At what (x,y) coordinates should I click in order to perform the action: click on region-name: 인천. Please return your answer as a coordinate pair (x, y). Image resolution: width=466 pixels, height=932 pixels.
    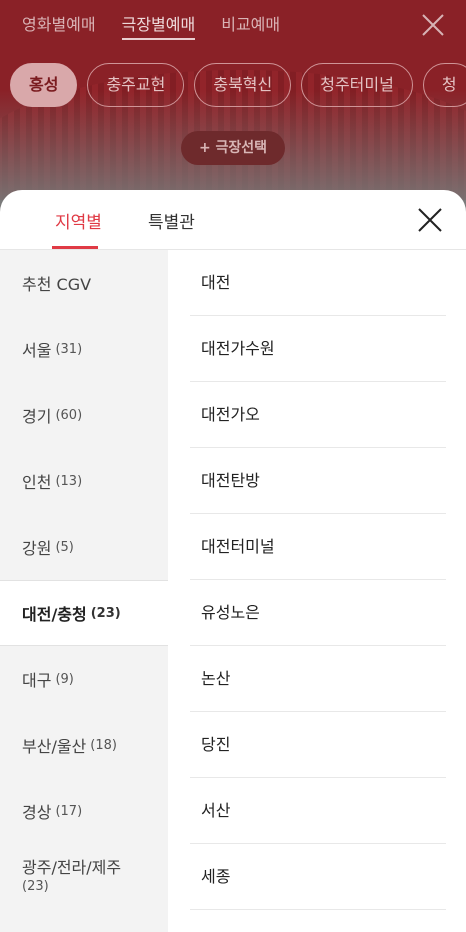
    Looking at the image, I should click on (37, 482).